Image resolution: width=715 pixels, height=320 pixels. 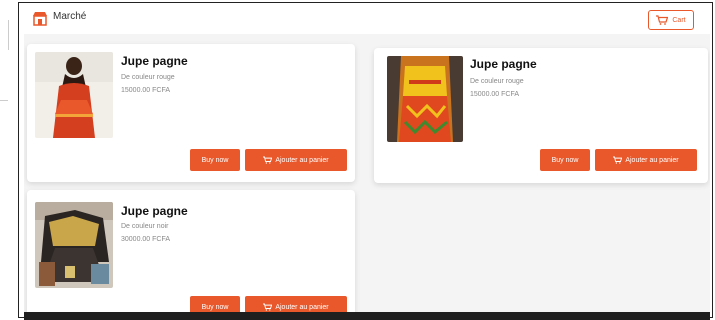 What do you see at coordinates (40, 18) in the screenshot?
I see `store-icon` at bounding box center [40, 18].